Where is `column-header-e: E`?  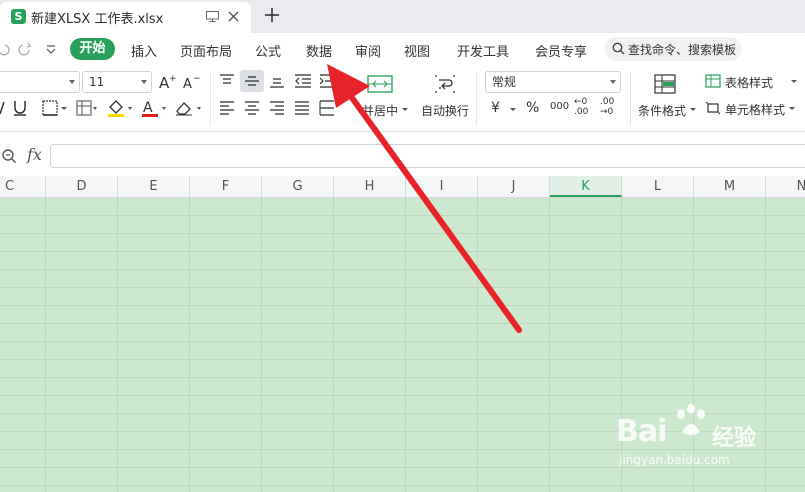
column-header-e: E is located at coordinates (154, 186).